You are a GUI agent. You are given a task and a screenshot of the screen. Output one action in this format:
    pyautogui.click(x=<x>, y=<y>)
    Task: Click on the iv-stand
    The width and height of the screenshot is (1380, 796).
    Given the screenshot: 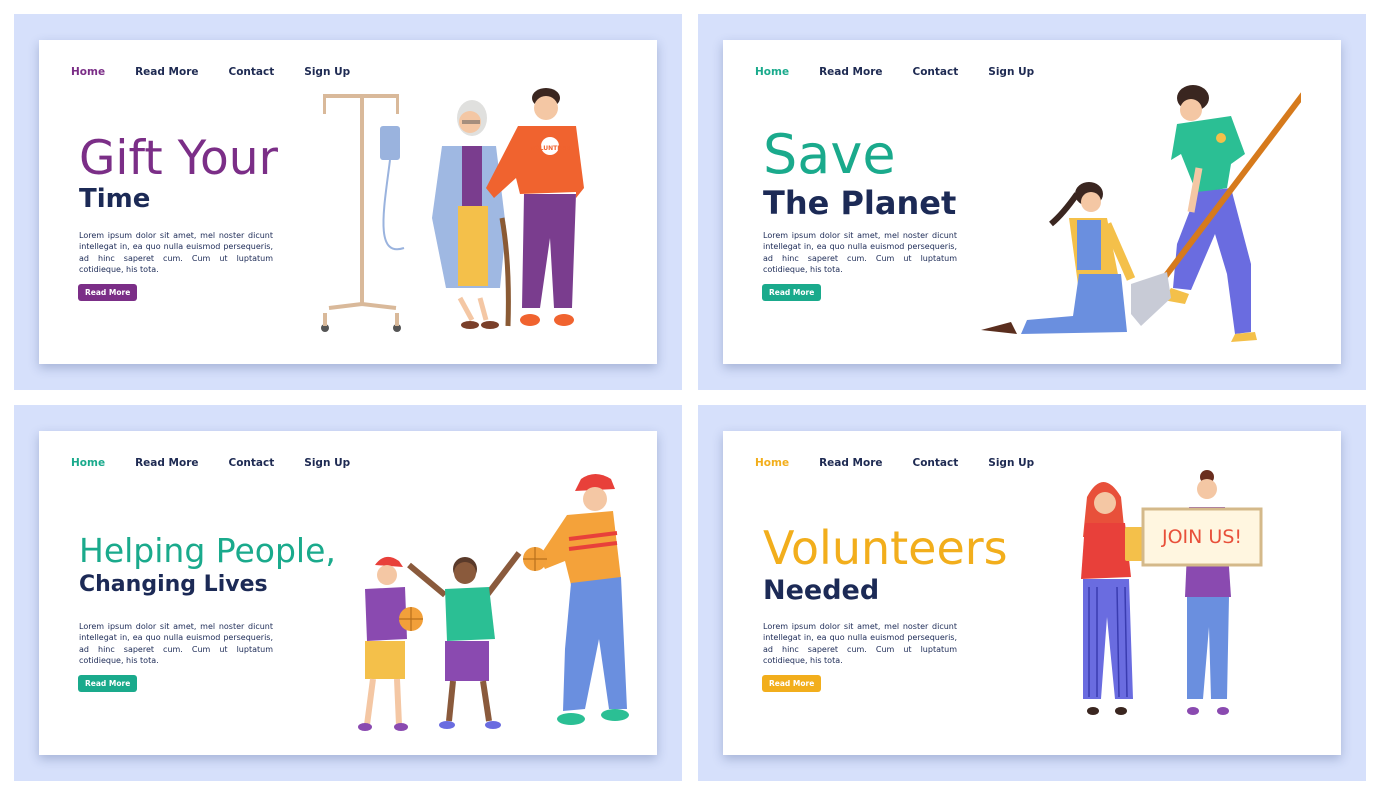 What is the action you would take?
    pyautogui.click(x=363, y=213)
    